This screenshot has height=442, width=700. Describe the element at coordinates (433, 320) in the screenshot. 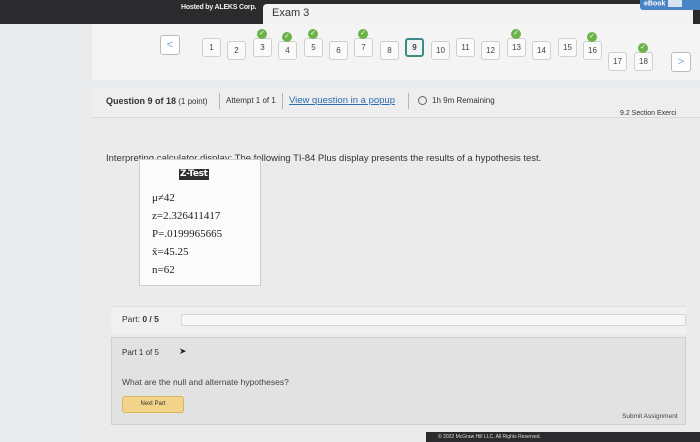

I see `part-progress-bar` at that location.